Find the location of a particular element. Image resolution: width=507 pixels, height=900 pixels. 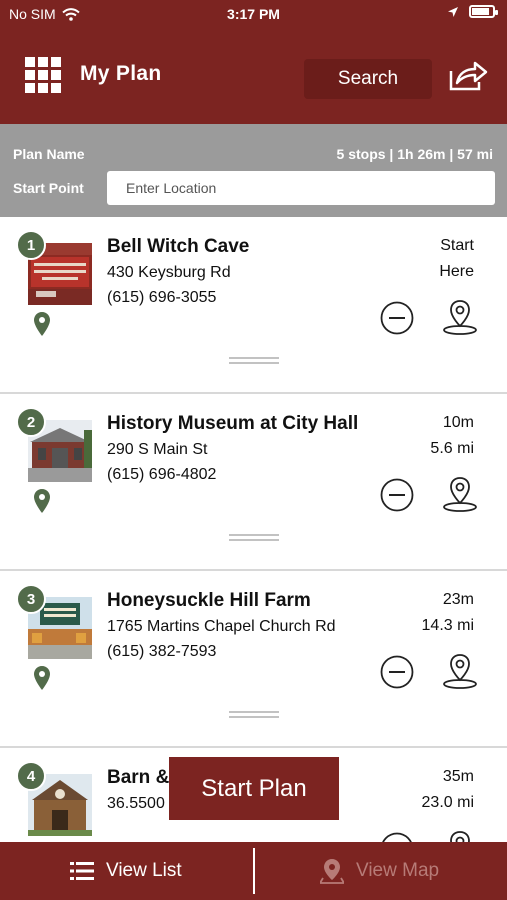

status-right is located at coordinates (472, 11).